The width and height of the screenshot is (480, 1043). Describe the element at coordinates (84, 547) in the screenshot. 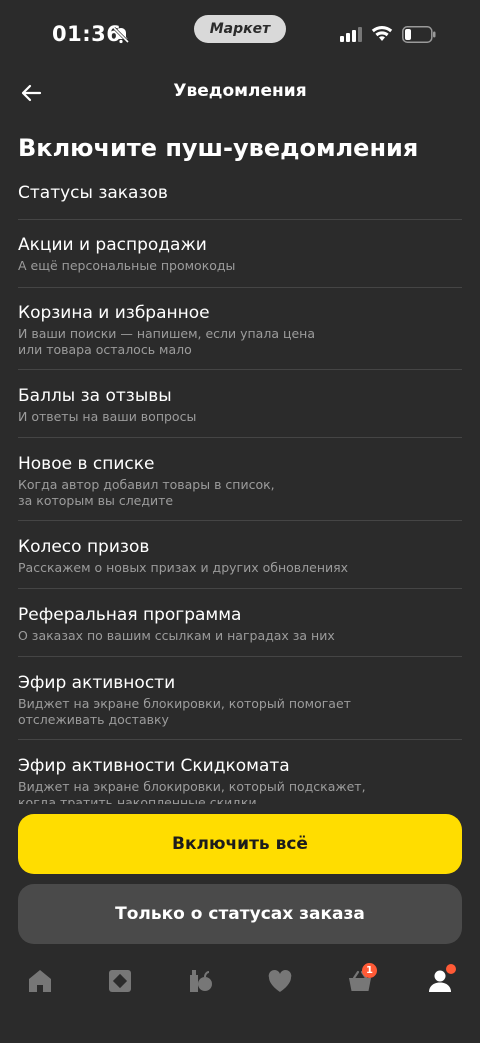

I see `list-item-title: Колесо призов` at that location.